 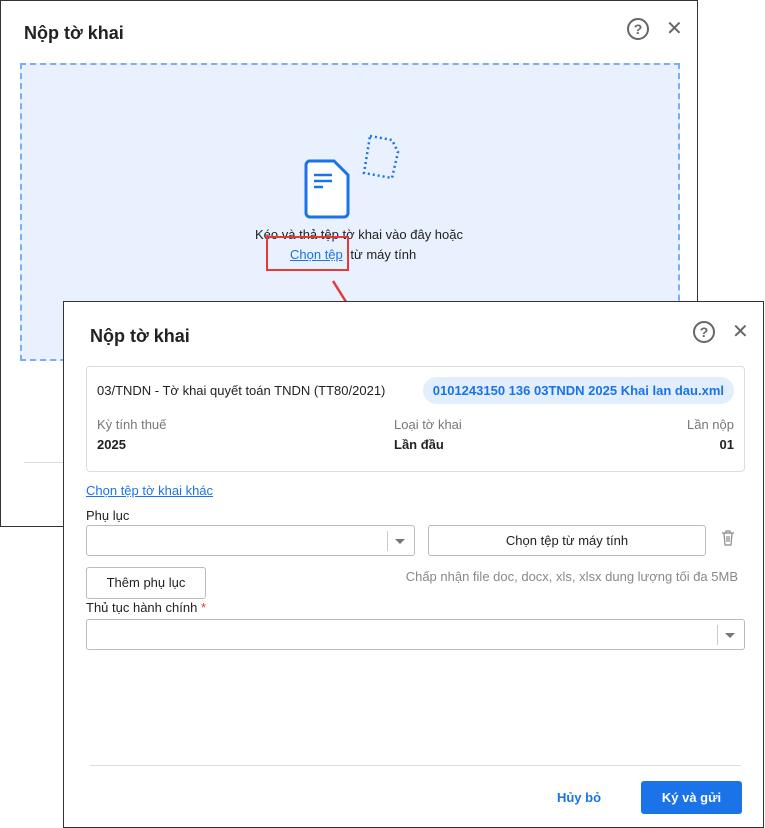 I want to click on dialog-title: Nộp tờ khai, so click(x=140, y=336).